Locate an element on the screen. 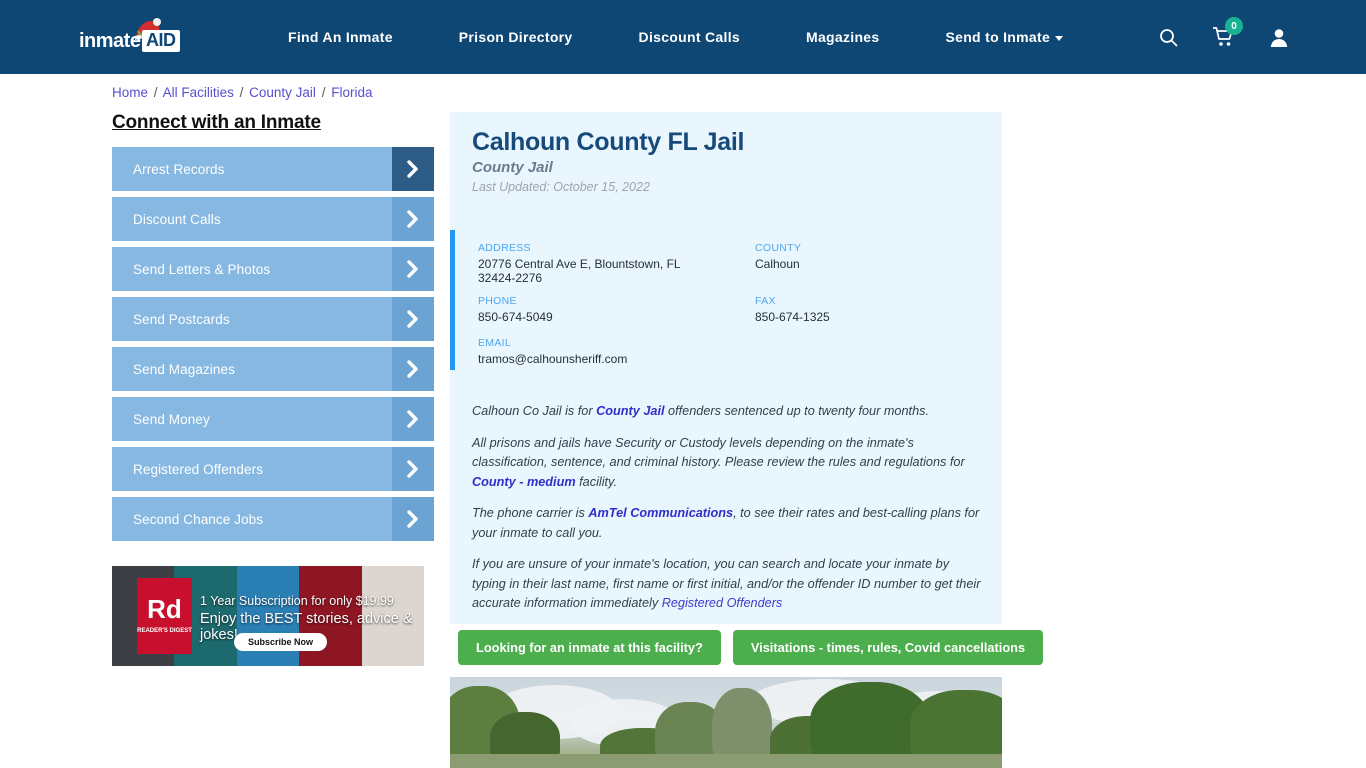 This screenshot has height=768, width=1366. detail-email: EMAIL tramos@calhounsheriff.com is located at coordinates (628, 351).